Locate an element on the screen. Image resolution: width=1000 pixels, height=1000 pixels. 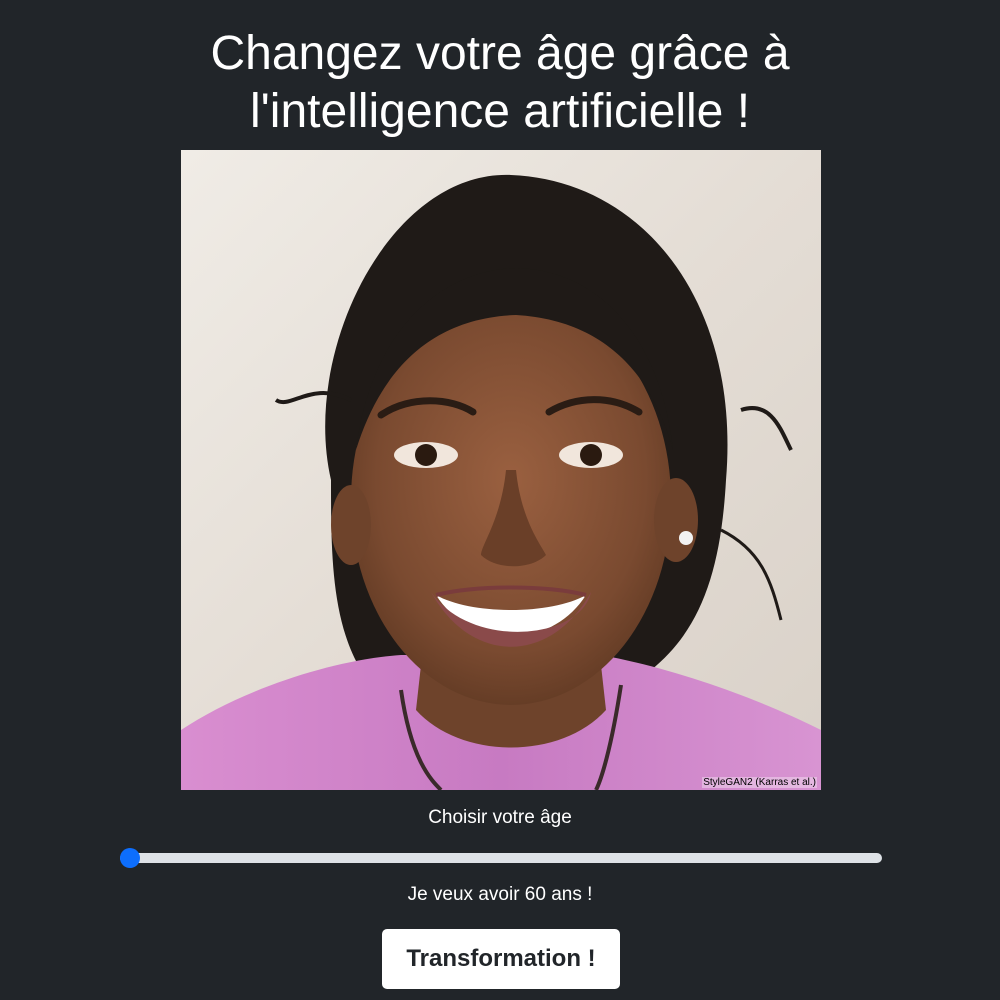
age-message: Je veux avoir 60 ans ! is located at coordinates (500, 894).